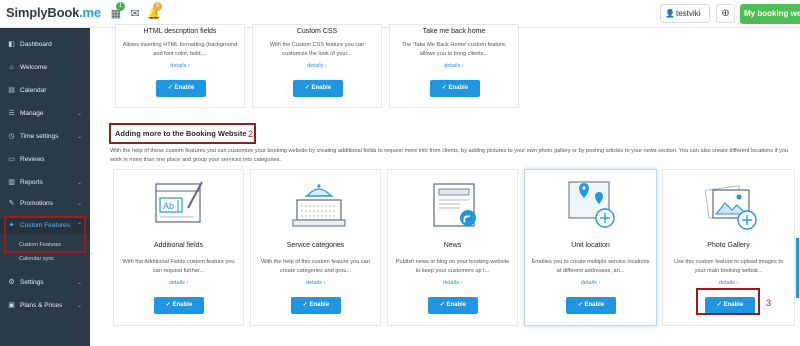 The height and width of the screenshot is (346, 800). What do you see at coordinates (11, 159) in the screenshot?
I see `reviews-icon: ▭` at bounding box center [11, 159].